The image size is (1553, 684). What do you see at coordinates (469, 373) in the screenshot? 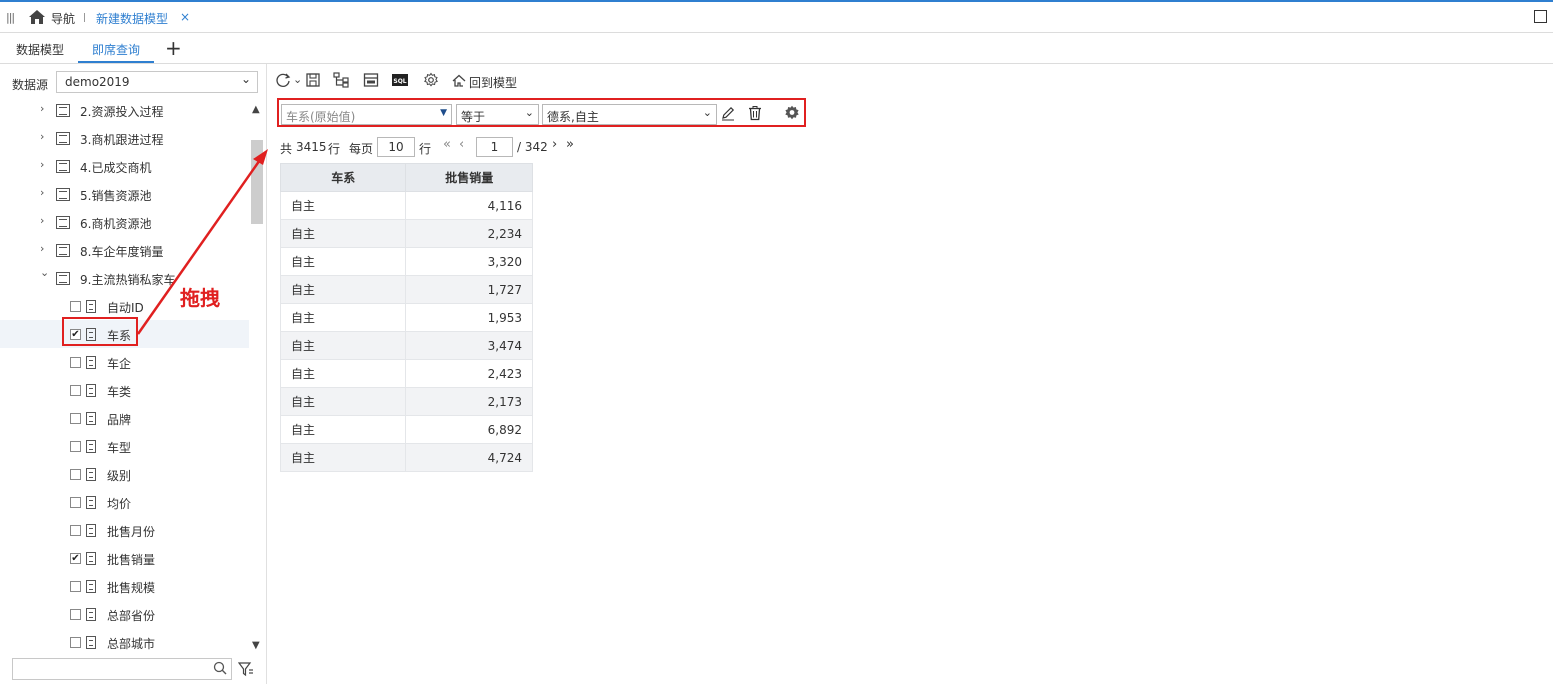
I see `cell-sales: 2,423` at bounding box center [469, 373].